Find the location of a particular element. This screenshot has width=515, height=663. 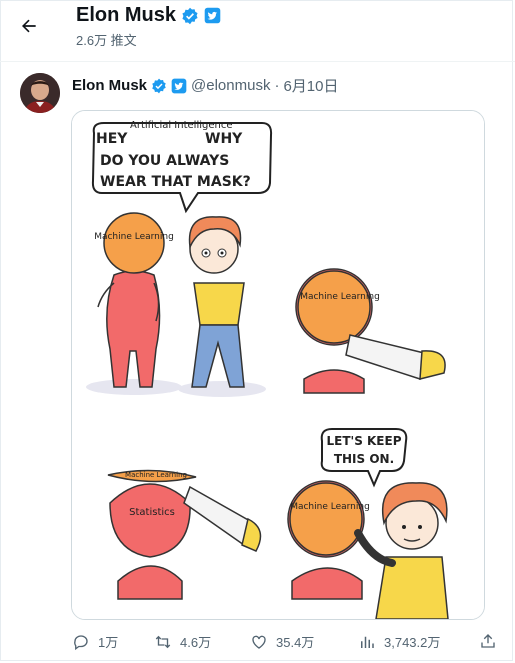

speech-top-small: Artificial Intelligence is located at coordinates (181, 125).